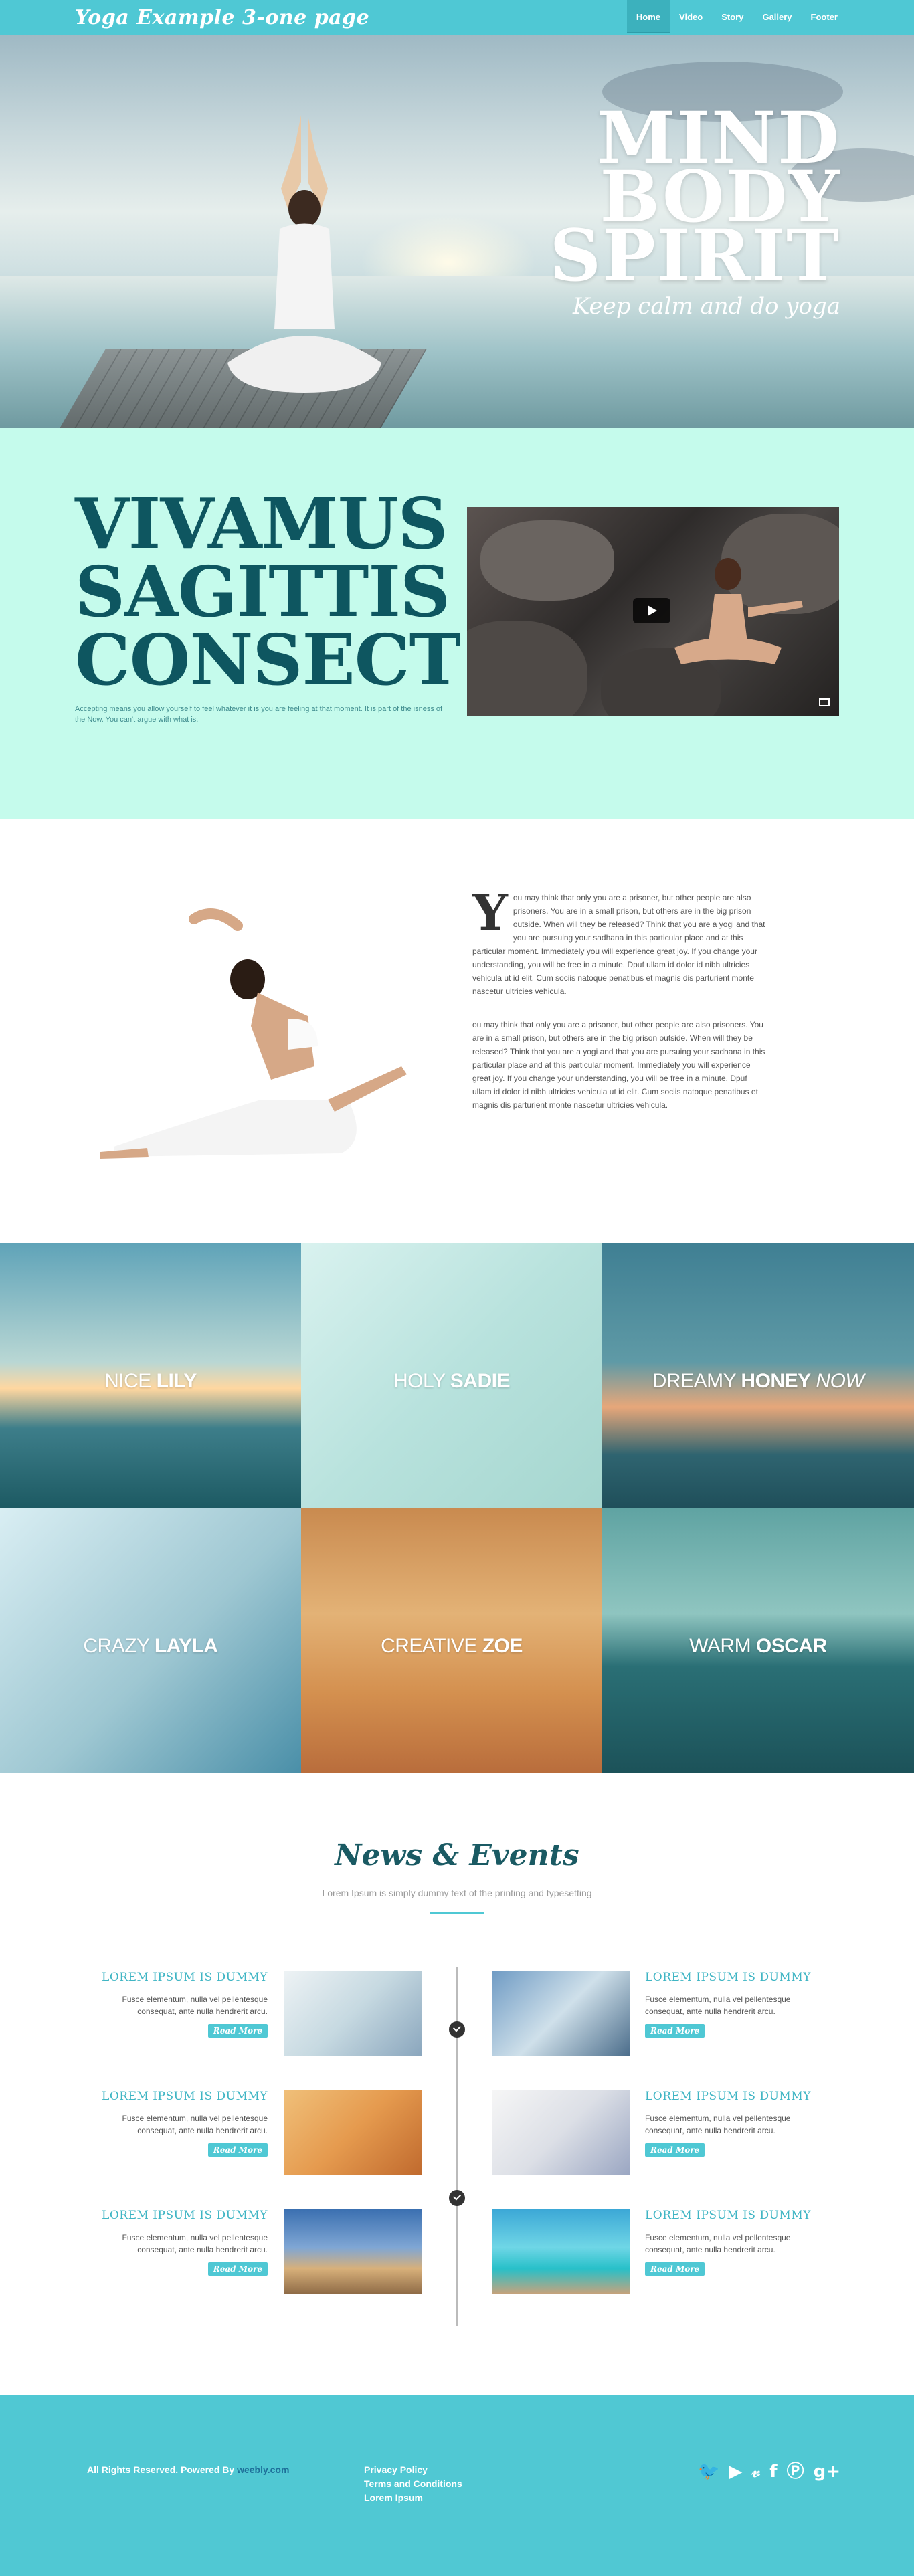  I want to click on caption-prefix: CRAZY, so click(119, 1646).